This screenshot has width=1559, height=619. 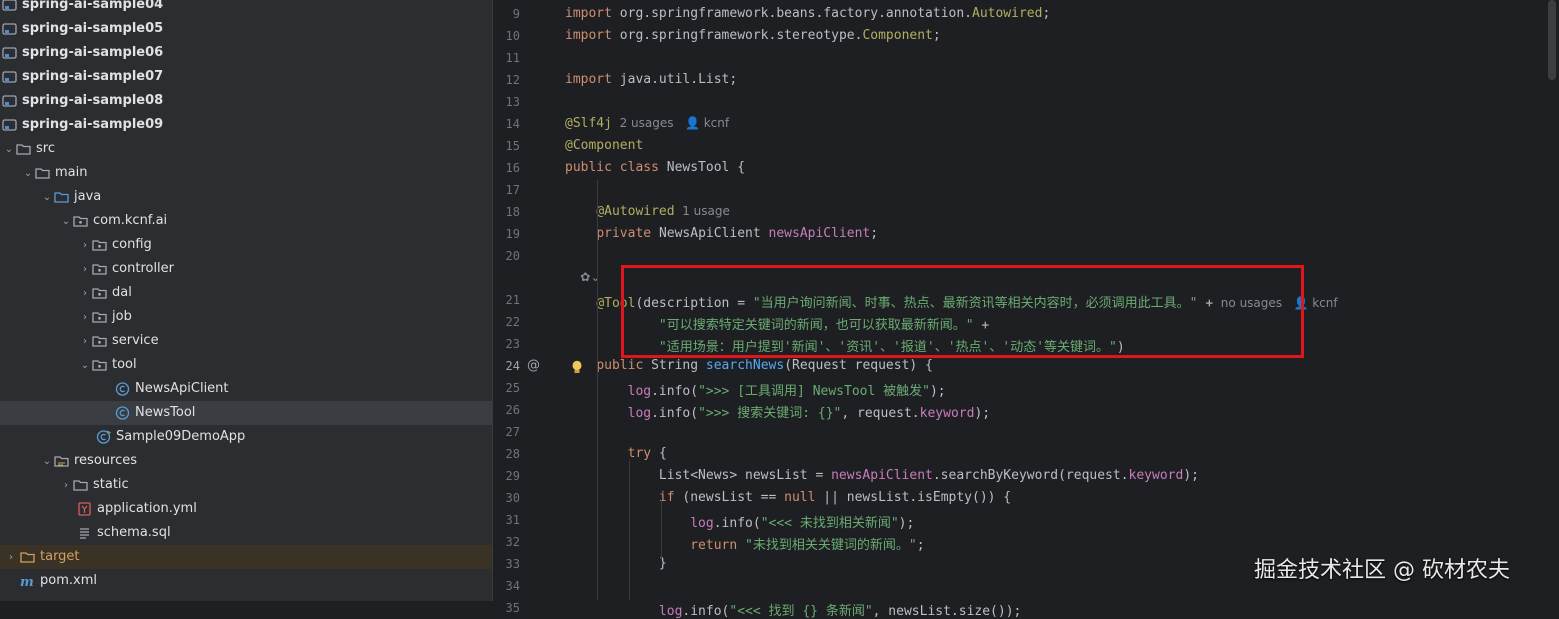 I want to click on tree-node-label: Sample09DemoApp, so click(x=181, y=436).